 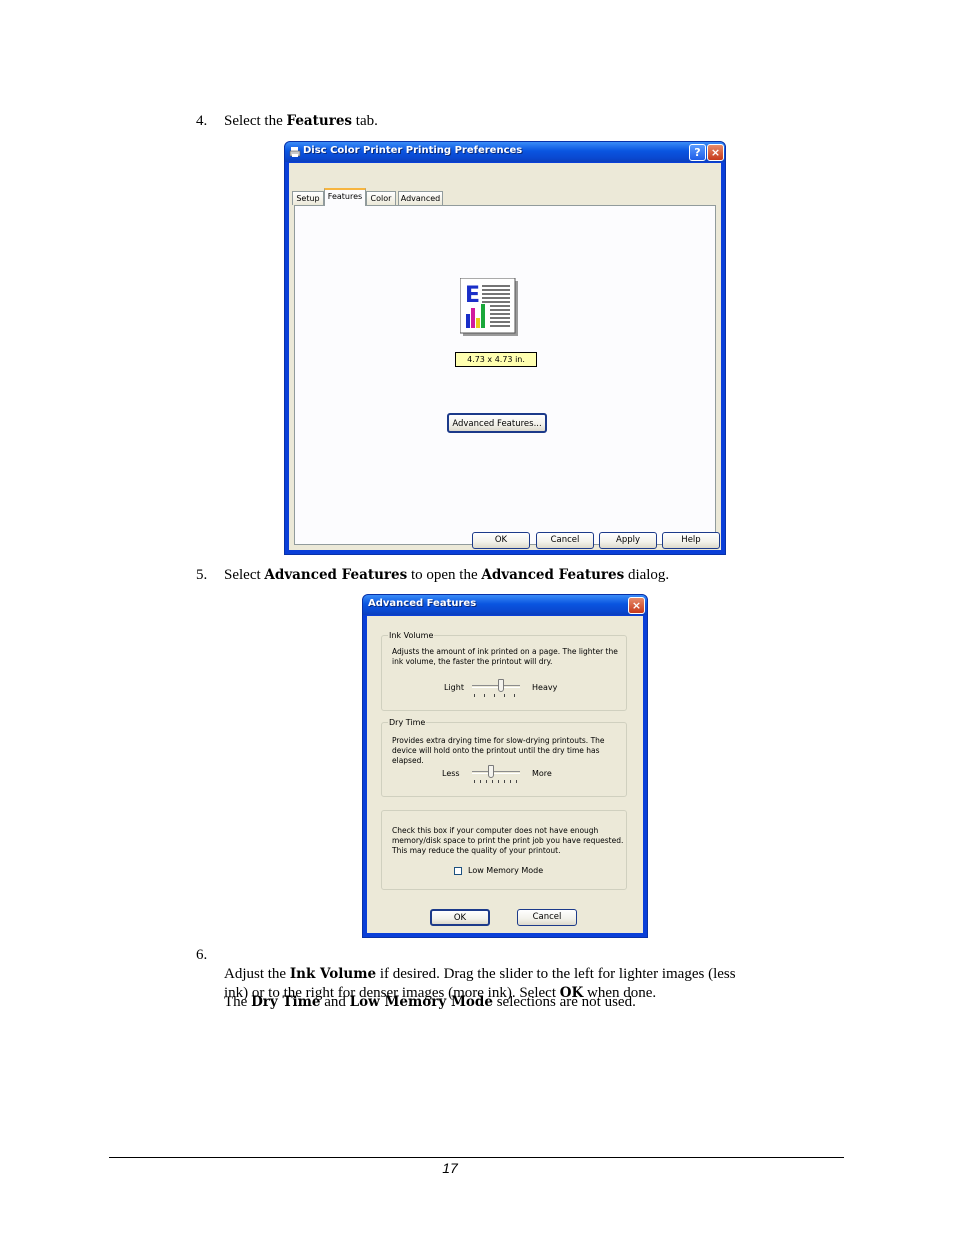 What do you see at coordinates (564, 1002) in the screenshot?
I see `note-text: selections are not used.` at bounding box center [564, 1002].